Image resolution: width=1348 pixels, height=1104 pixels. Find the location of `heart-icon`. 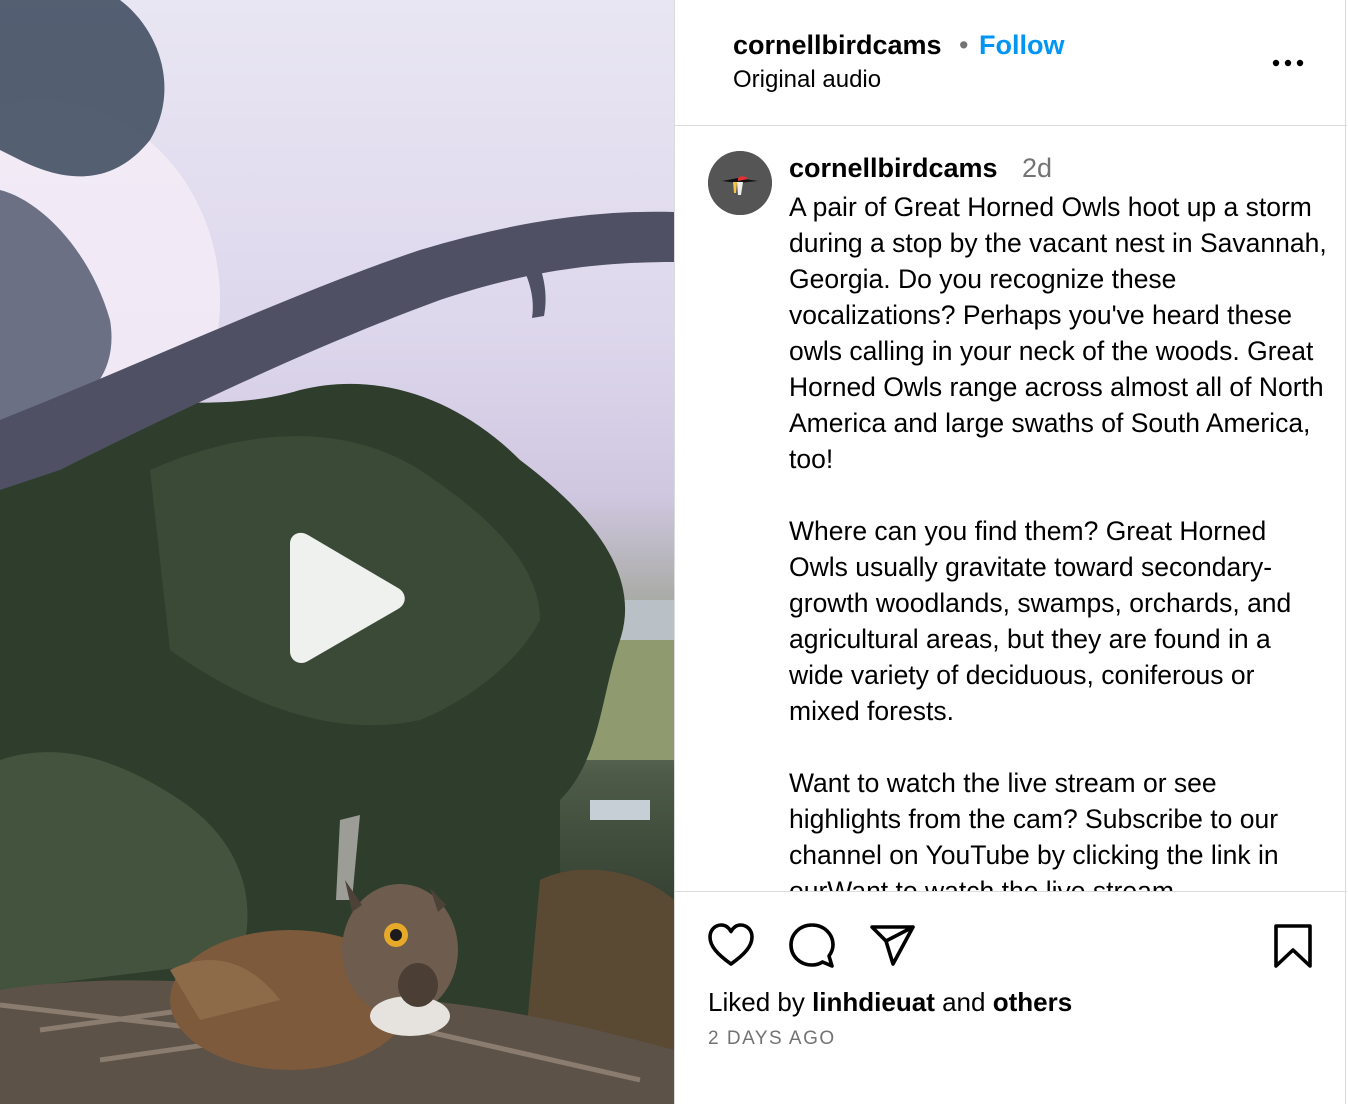

heart-icon is located at coordinates (731, 944).